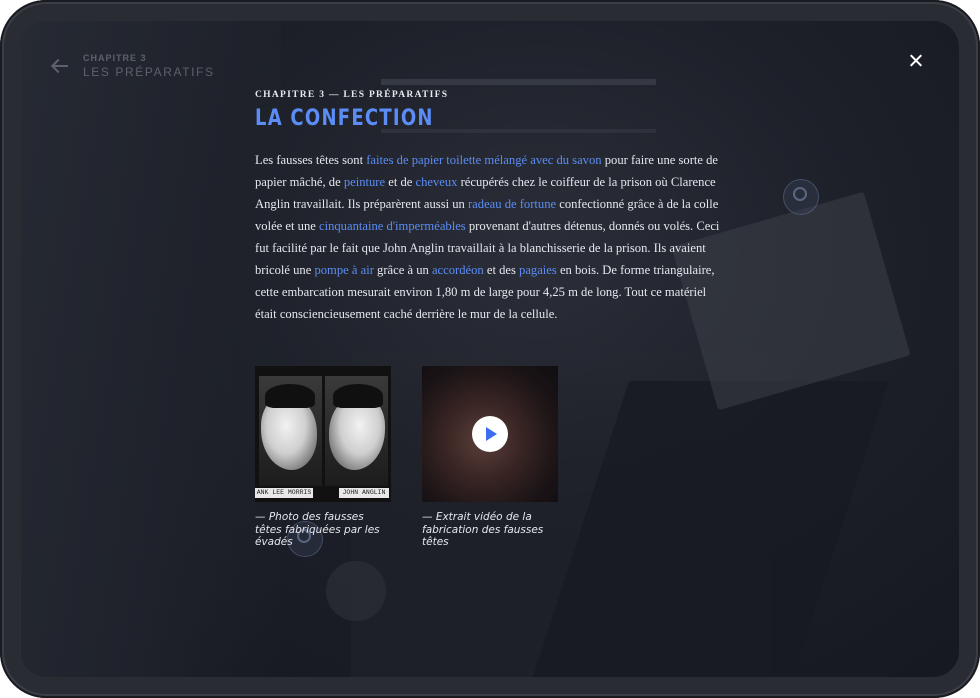 This screenshot has width=980, height=698. I want to click on back-title: LES PRÉPARATIFS, so click(149, 72).